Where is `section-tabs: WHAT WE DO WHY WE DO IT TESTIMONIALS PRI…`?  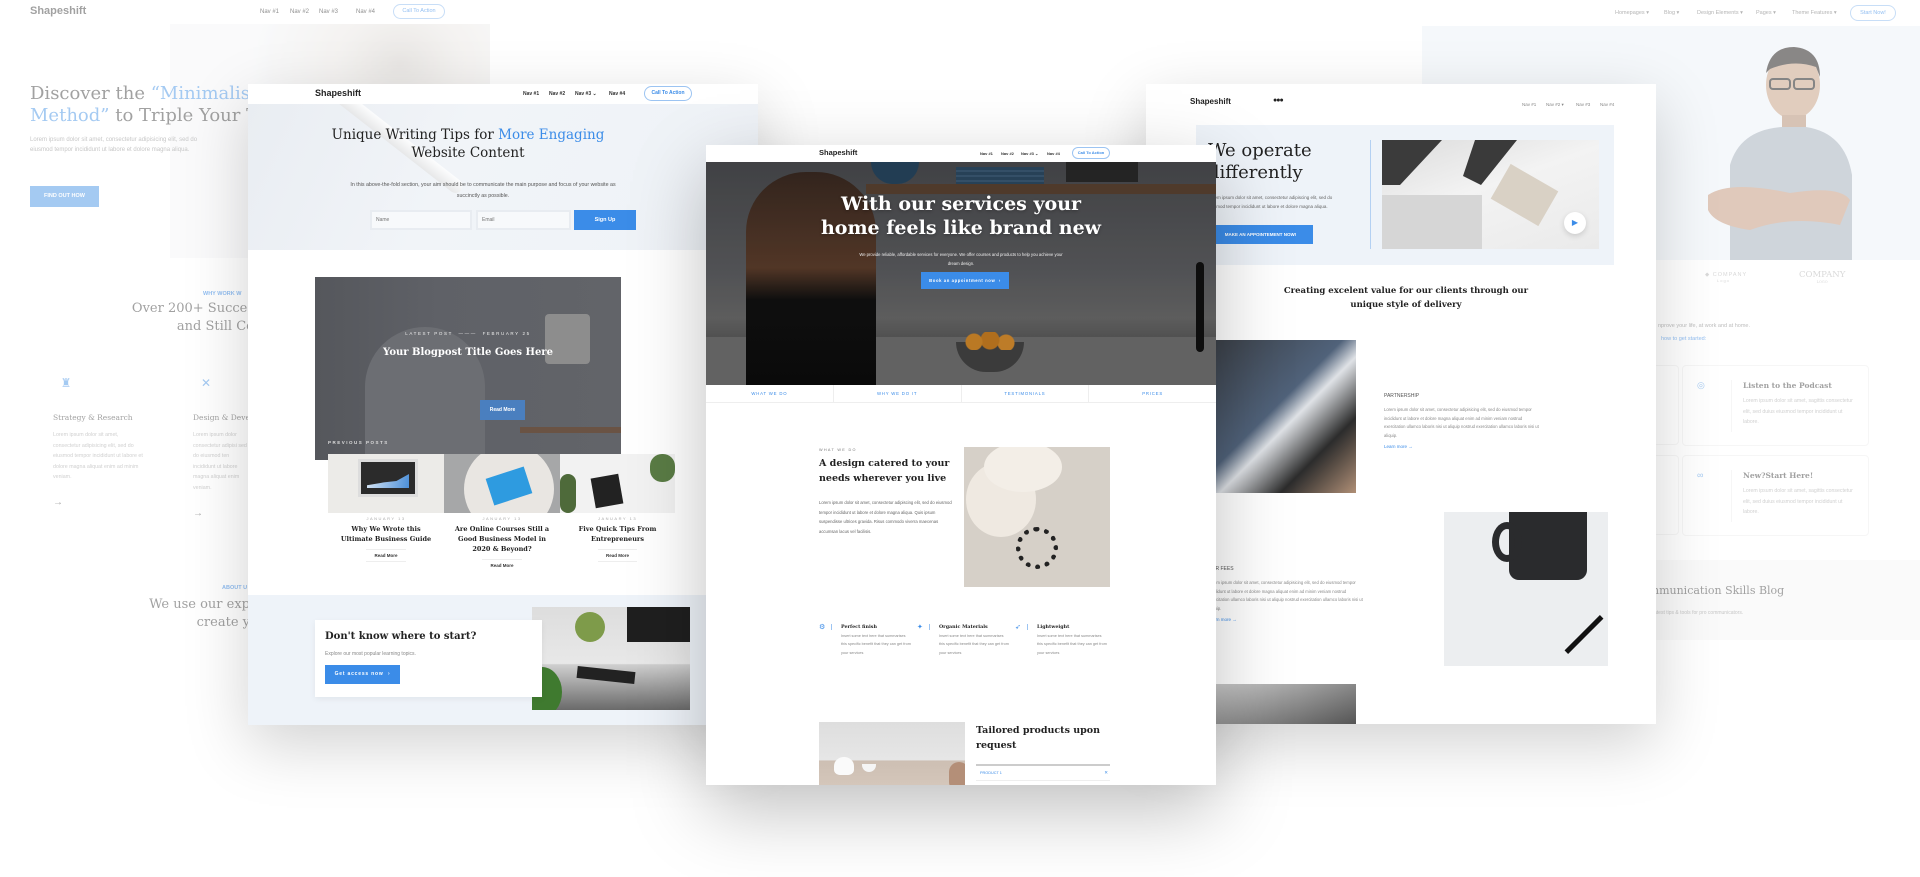 section-tabs: WHAT WE DO WHY WE DO IT TESTIMONIALS PRI… is located at coordinates (961, 394).